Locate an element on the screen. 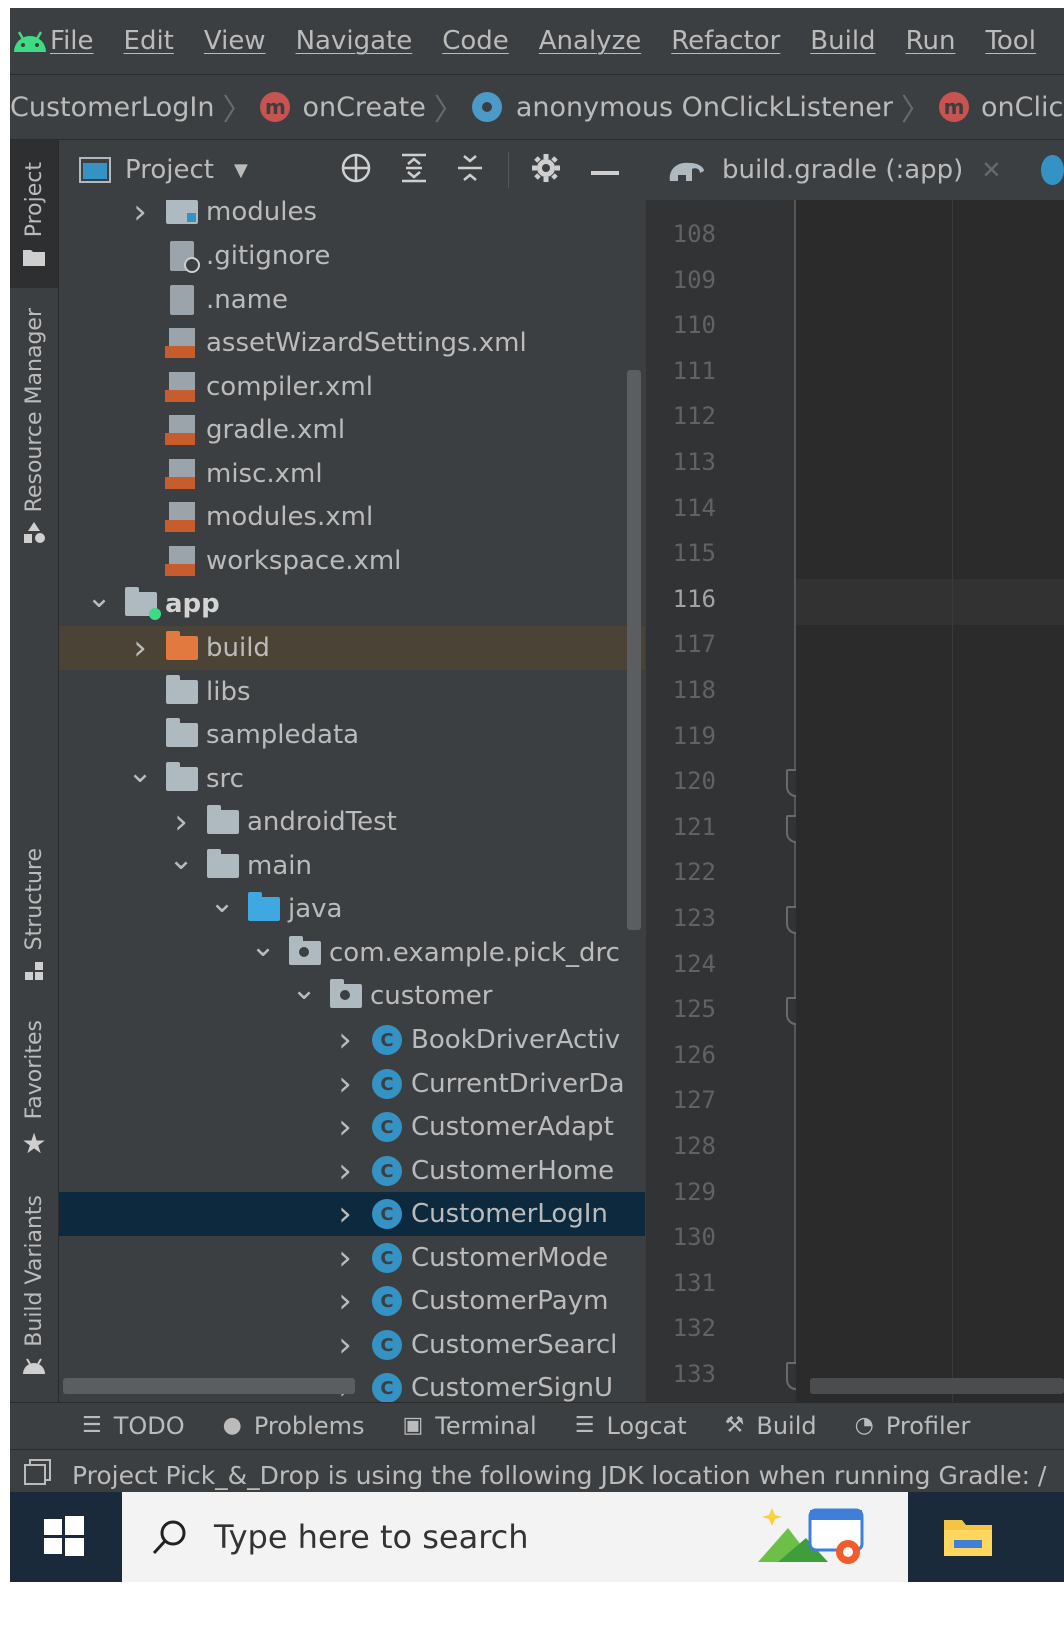  collapse-all-icon is located at coordinates (470, 170).